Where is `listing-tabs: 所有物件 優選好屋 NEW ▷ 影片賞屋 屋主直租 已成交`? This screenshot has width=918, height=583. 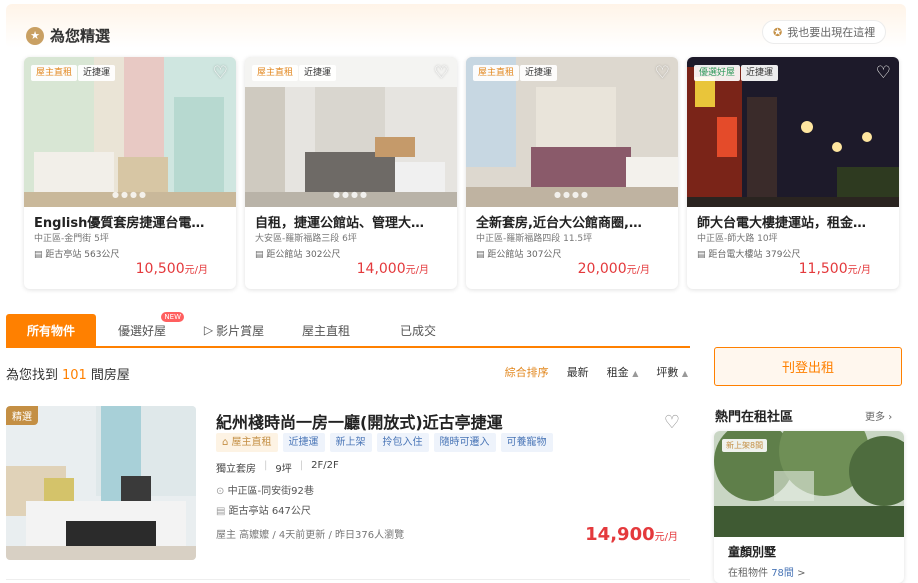
listing-tabs: 所有物件 優選好屋 NEW ▷ 影片賞屋 屋主直租 已成交 is located at coordinates (348, 330).